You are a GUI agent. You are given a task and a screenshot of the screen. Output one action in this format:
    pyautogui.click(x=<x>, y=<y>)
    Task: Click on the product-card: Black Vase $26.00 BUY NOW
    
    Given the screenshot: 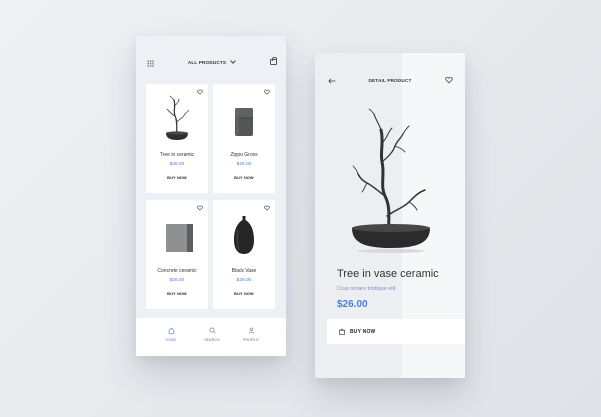 What is the action you would take?
    pyautogui.click(x=244, y=254)
    